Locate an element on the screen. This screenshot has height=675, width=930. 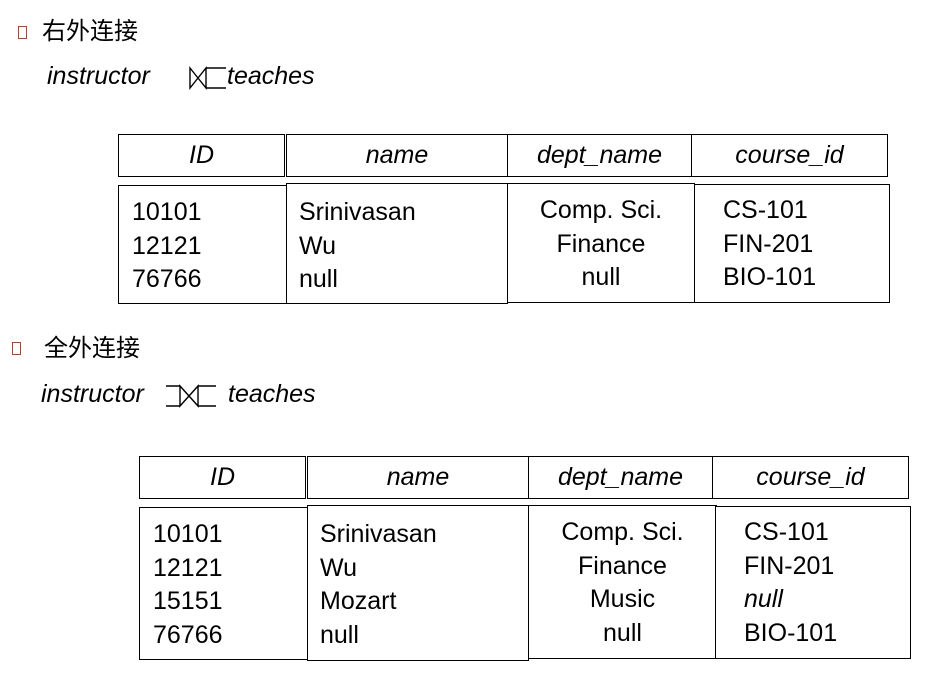
section1-id-column: 10101 12121 76766 is located at coordinates (202, 244).